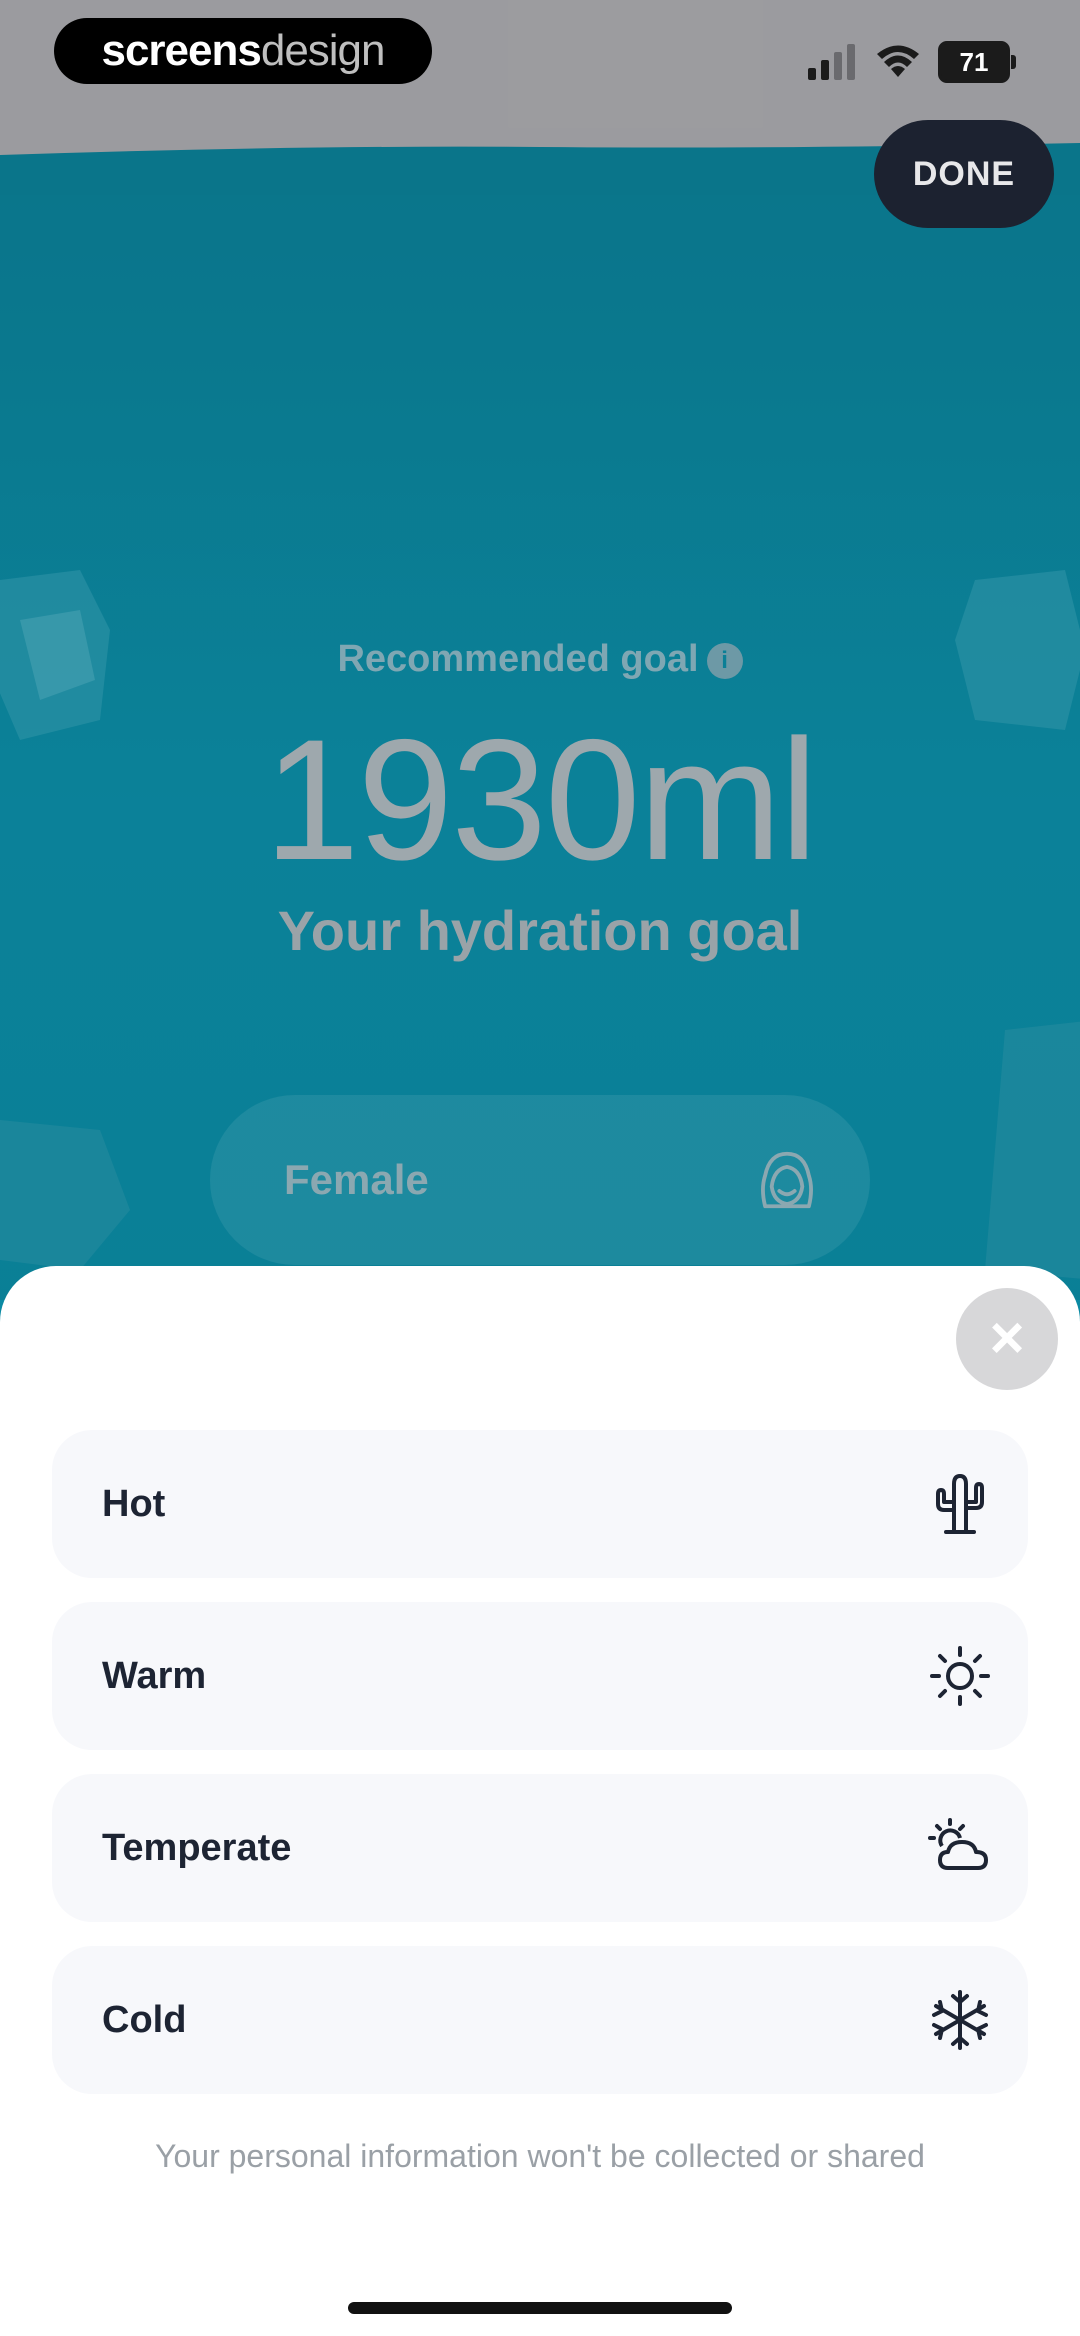 The width and height of the screenshot is (1080, 2336). Describe the element at coordinates (518, 659) in the screenshot. I see `recommended-goal-text: Recommended goal` at that location.